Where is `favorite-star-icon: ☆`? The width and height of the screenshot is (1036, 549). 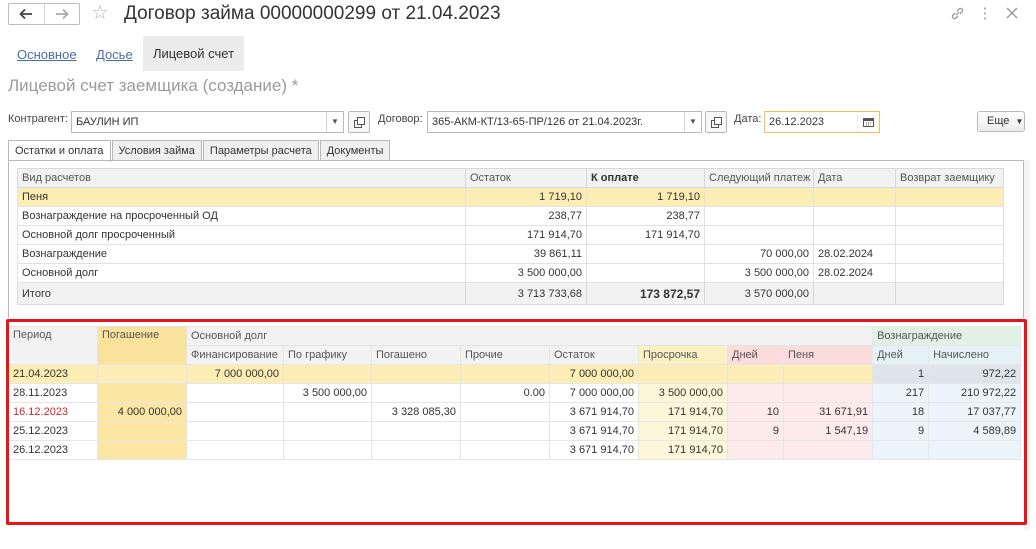
favorite-star-icon: ☆ is located at coordinates (100, 13).